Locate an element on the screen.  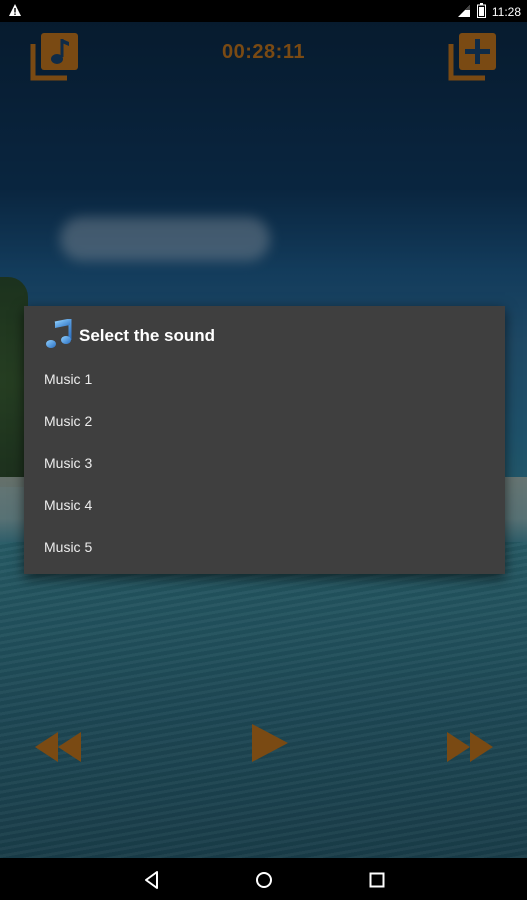
sound-item-music-5: Music 5 is located at coordinates (264, 547).